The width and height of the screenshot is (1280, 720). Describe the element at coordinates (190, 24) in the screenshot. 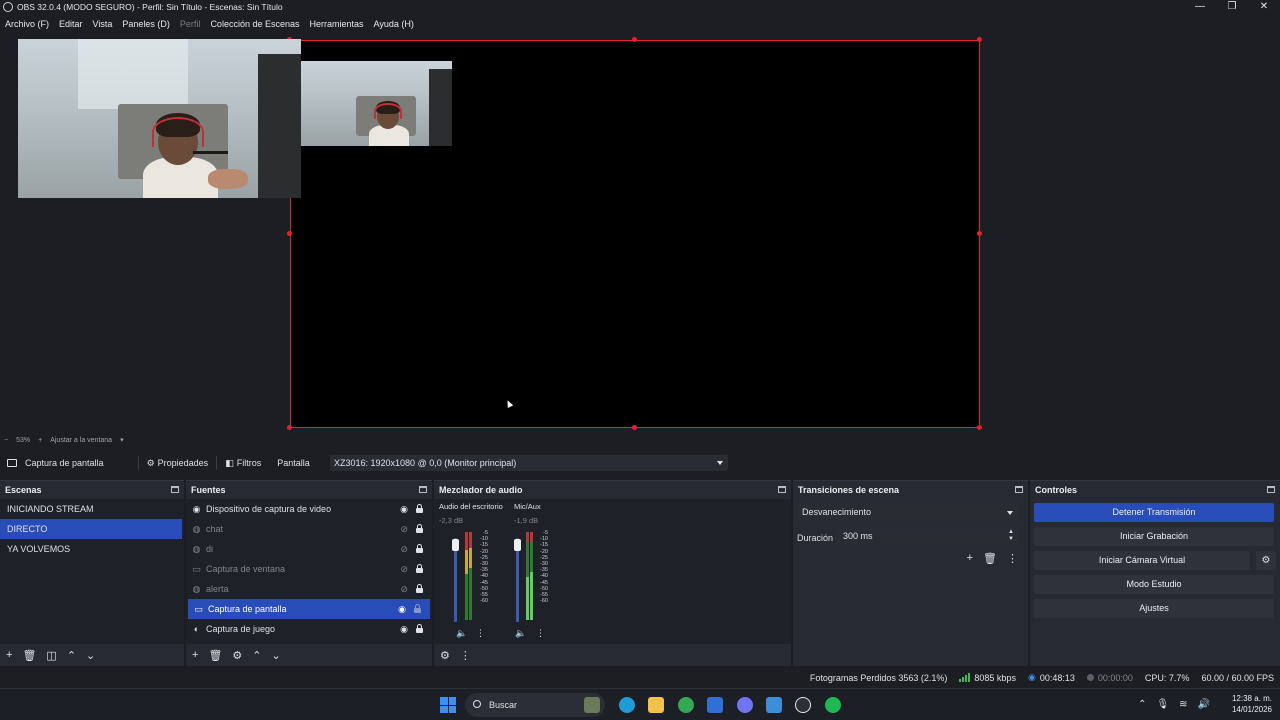

I see `menu-perfil: Perfil` at that location.